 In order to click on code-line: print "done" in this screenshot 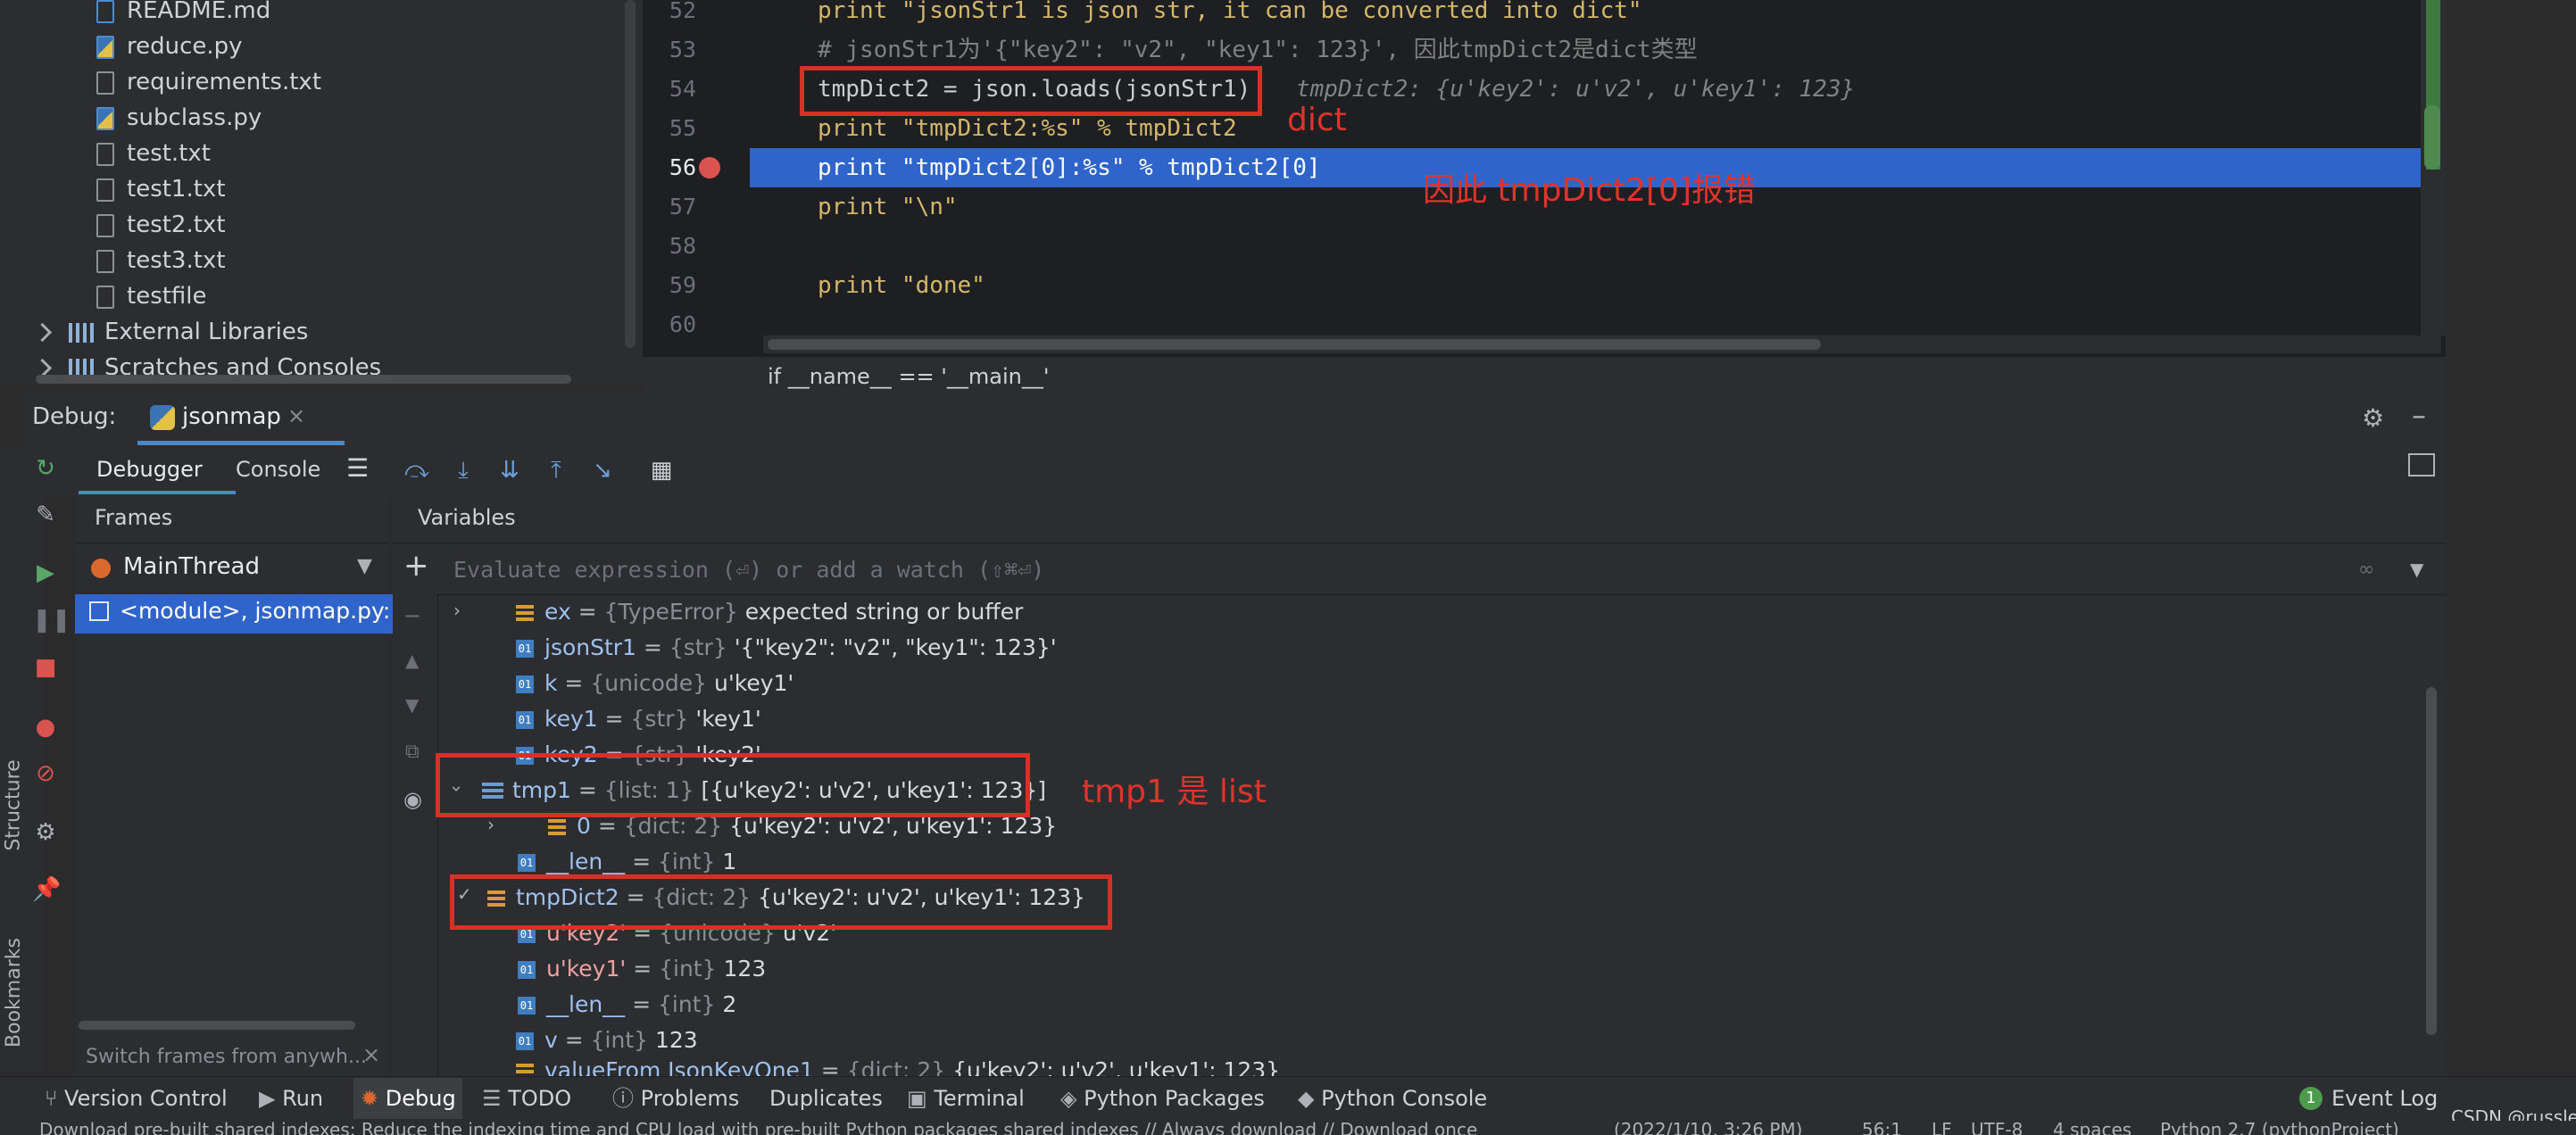, I will do `click(901, 285)`.